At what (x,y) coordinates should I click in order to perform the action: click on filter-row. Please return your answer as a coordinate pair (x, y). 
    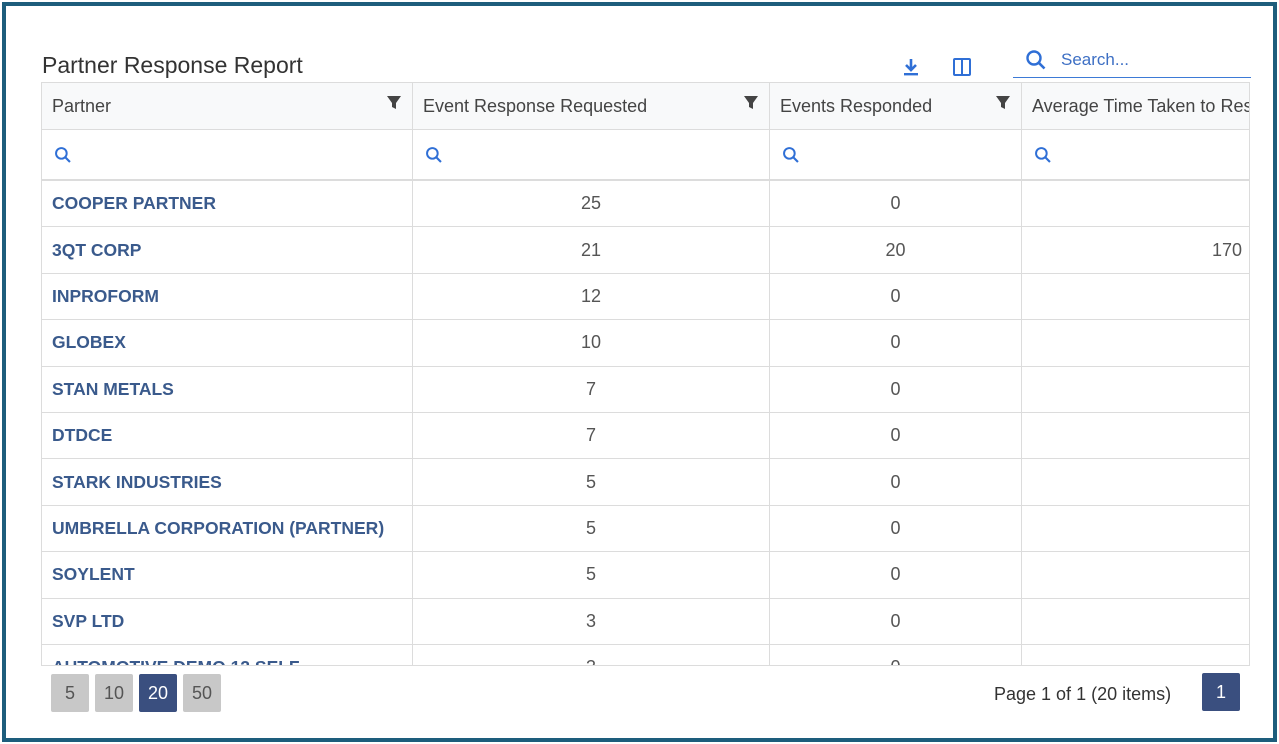
    Looking at the image, I should click on (645, 155).